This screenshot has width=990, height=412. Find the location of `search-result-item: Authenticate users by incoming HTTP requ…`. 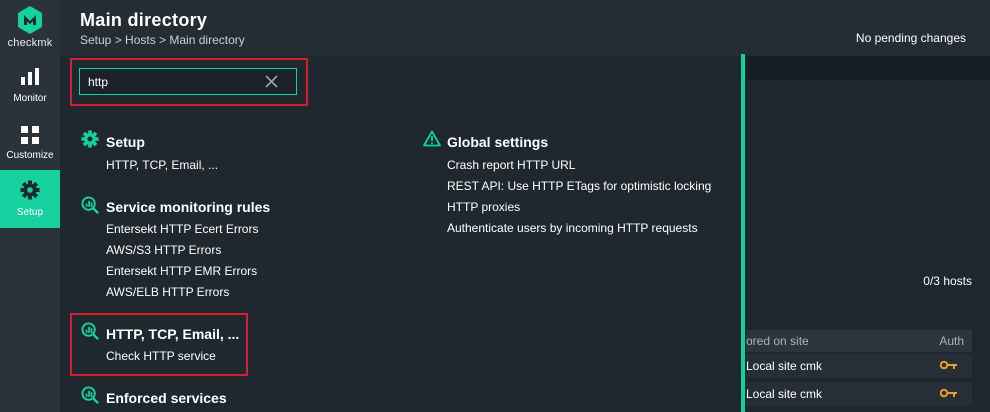

search-result-item: Authenticate users by incoming HTTP requ… is located at coordinates (572, 228).